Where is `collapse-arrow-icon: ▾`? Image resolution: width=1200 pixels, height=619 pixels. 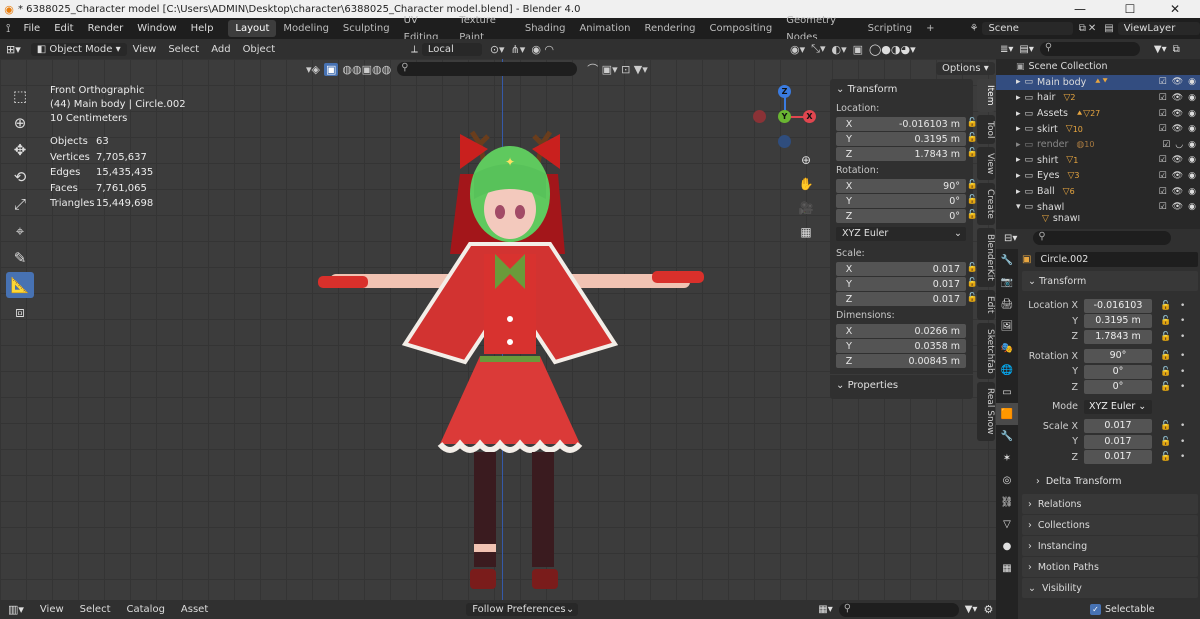 collapse-arrow-icon: ▾ is located at coordinates (1018, 207).